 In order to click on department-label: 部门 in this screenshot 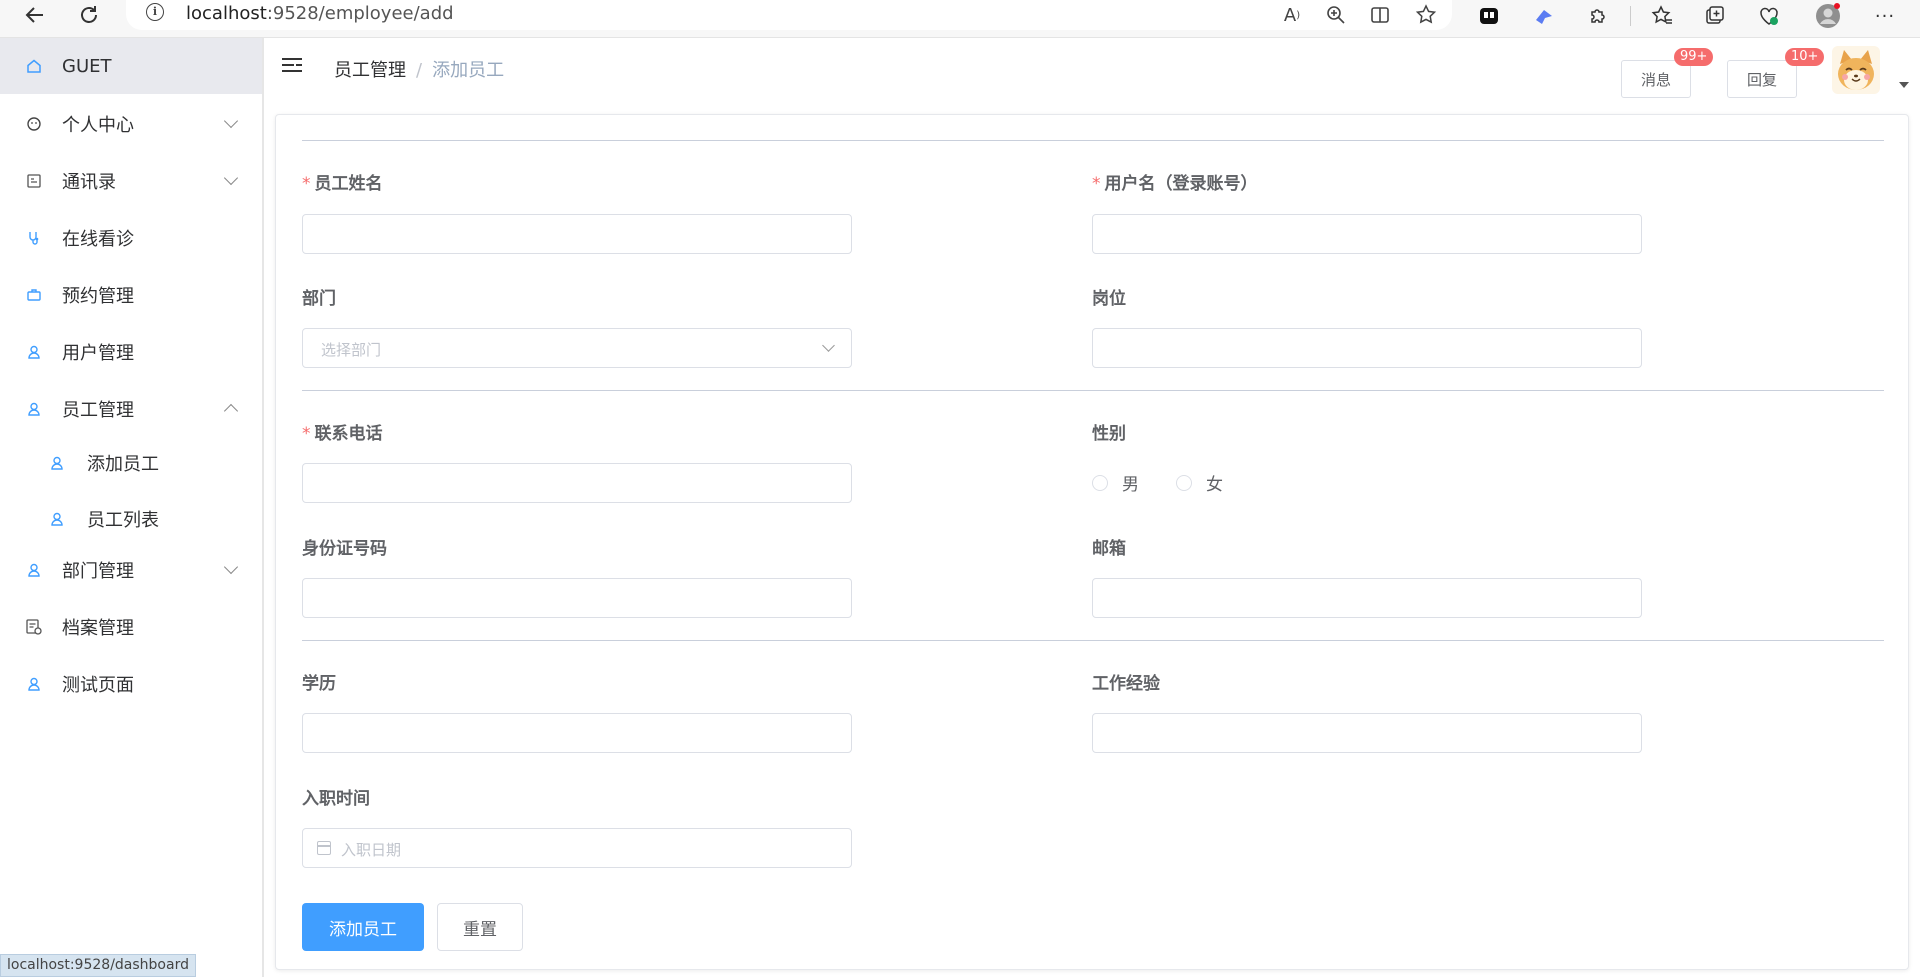, I will do `click(319, 299)`.